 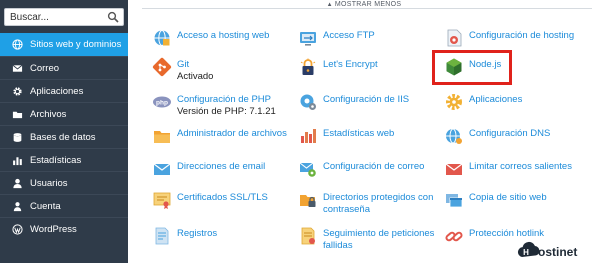 What do you see at coordinates (53, 229) in the screenshot?
I see `sidebar-item-label: WordPress` at bounding box center [53, 229].